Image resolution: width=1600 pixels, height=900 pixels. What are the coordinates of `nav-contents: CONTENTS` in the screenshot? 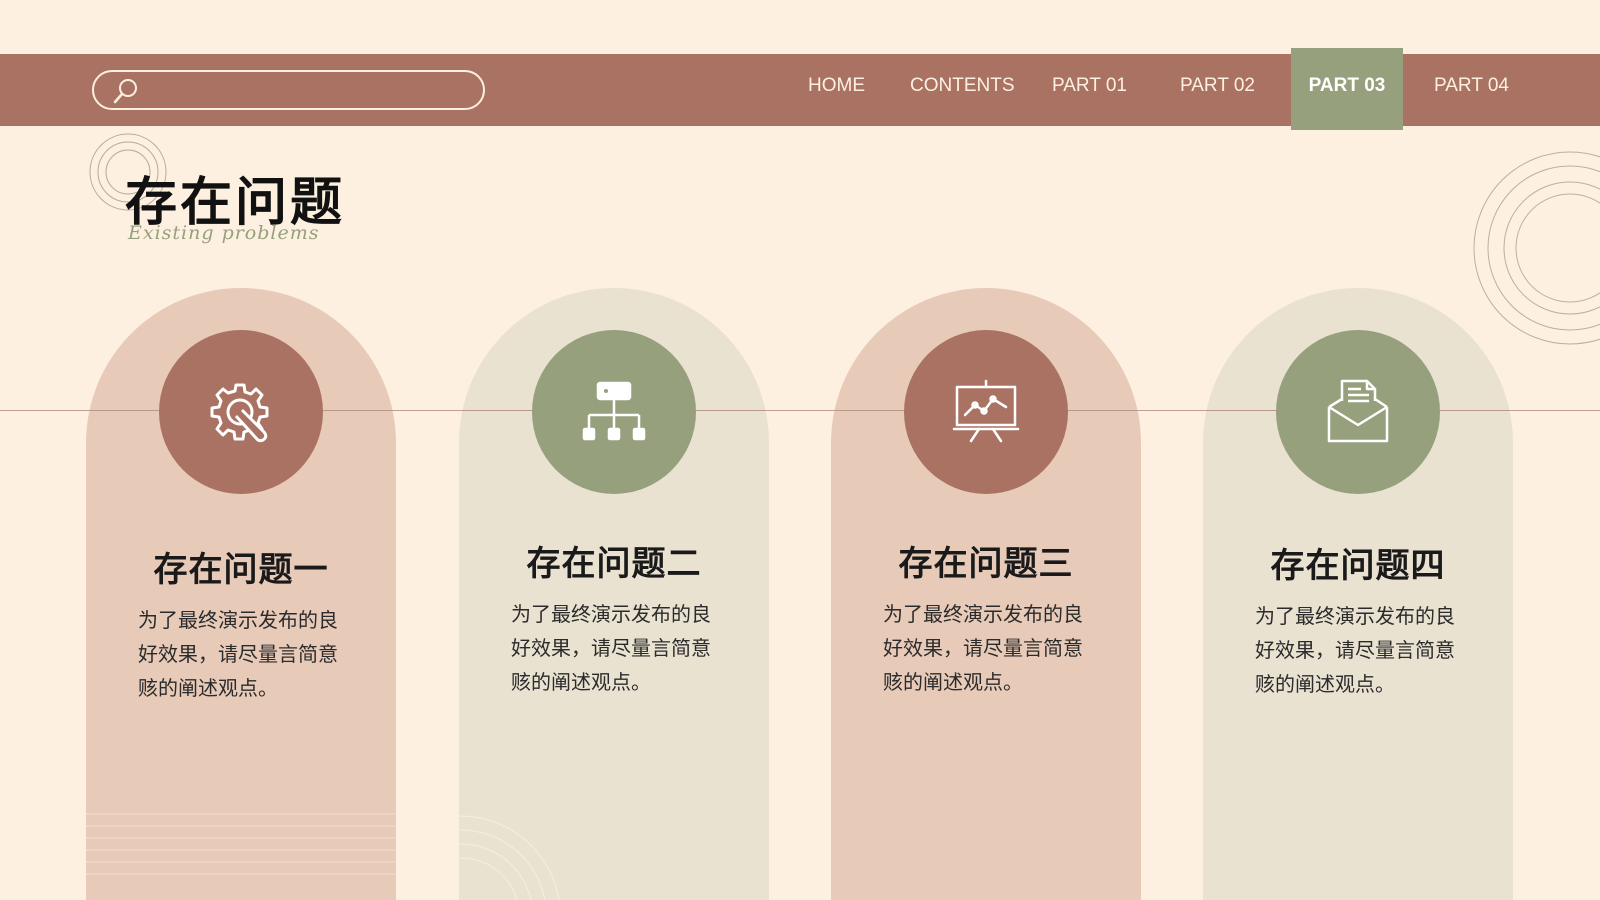 It's located at (962, 90).